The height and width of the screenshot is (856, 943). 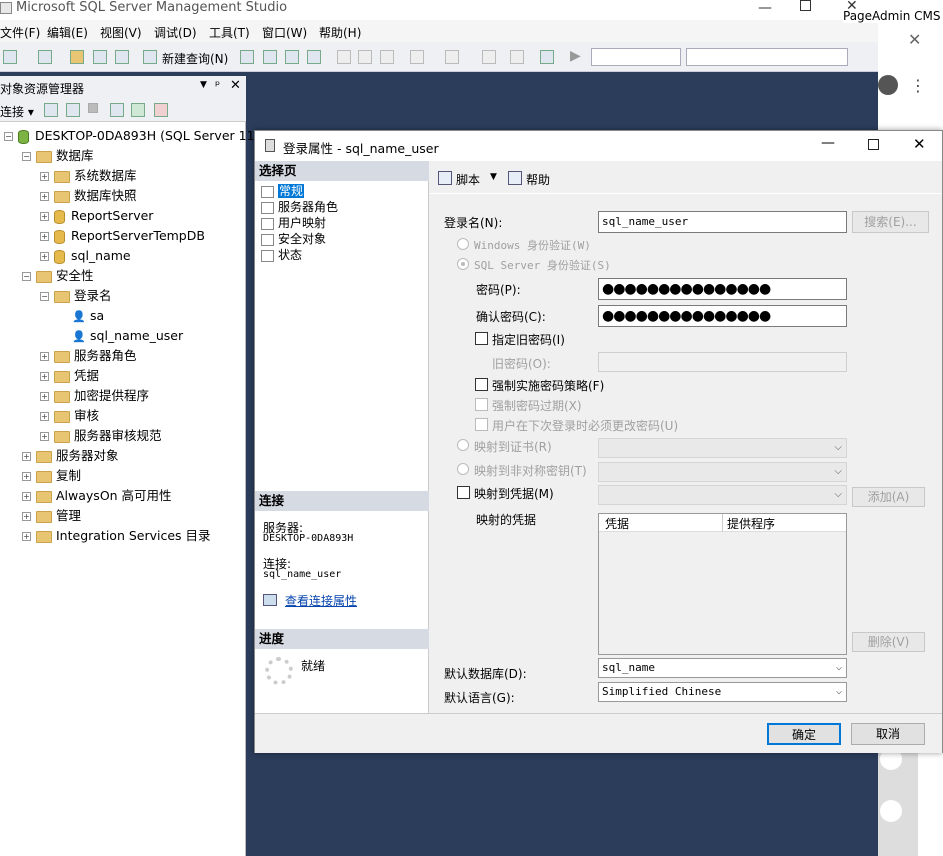 What do you see at coordinates (175, 32) in the screenshot?
I see `menu-debug: 调试(D)` at bounding box center [175, 32].